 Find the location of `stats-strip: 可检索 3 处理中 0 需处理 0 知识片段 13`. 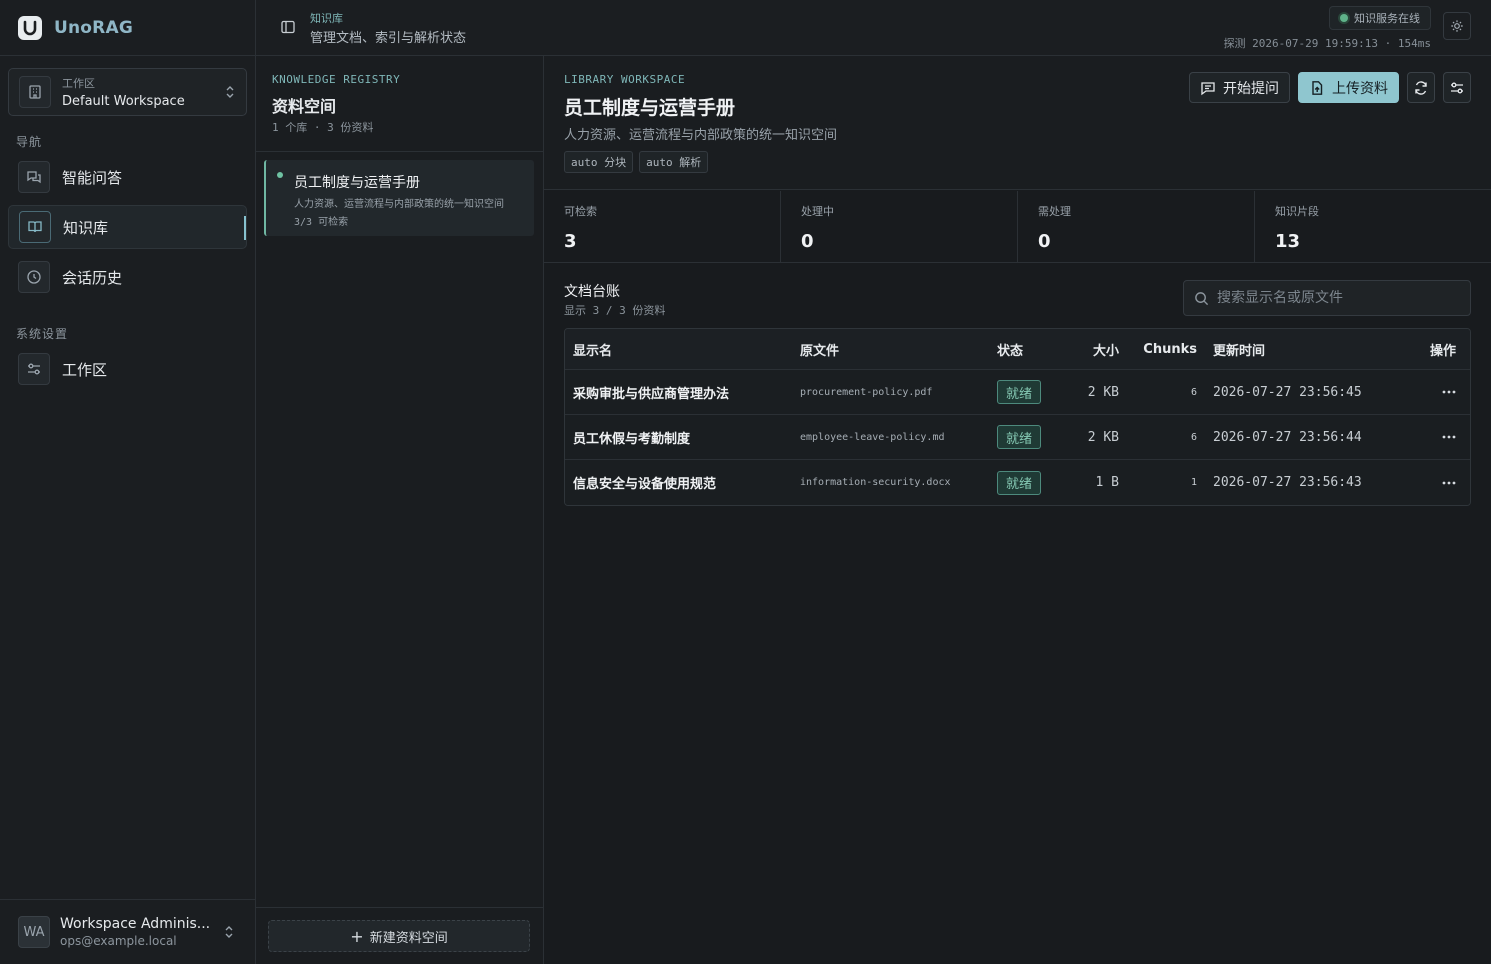

stats-strip: 可检索 3 处理中 0 需处理 0 知识片段 13 is located at coordinates (1017, 227).